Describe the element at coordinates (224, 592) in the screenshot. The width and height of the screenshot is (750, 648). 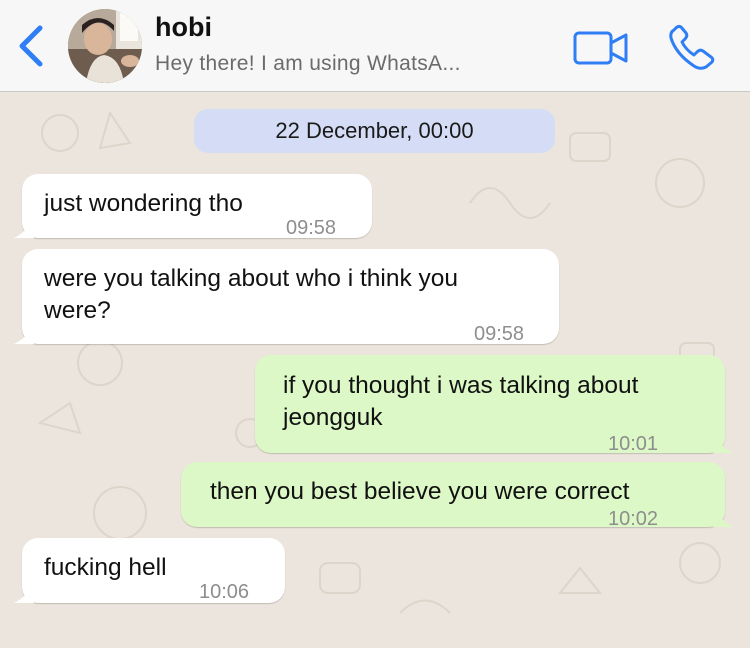
I see `message-time: 10:06` at that location.